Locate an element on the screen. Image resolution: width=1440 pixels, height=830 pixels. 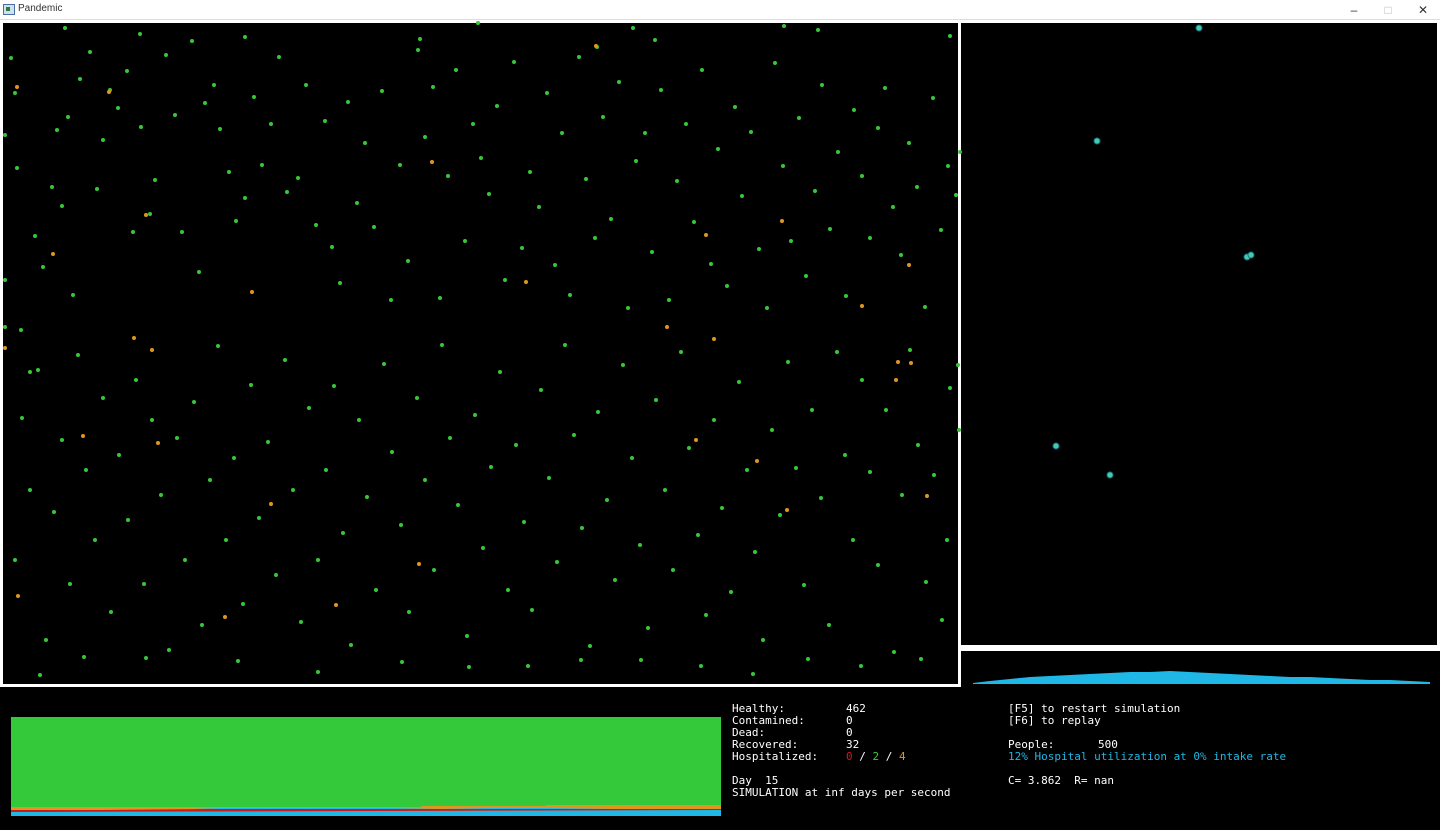
hospitalized-sep-2: / is located at coordinates (889, 756).